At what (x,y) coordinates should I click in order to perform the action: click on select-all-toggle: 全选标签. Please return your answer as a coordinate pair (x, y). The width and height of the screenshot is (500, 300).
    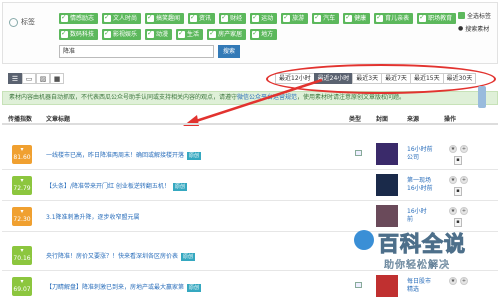
    Looking at the image, I should click on (474, 15).